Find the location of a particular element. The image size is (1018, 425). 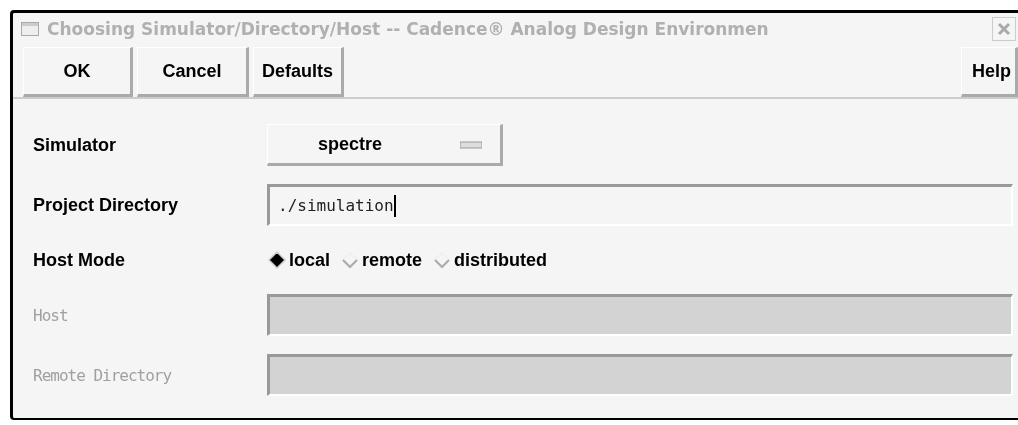

radio-option: local is located at coordinates (299, 260).